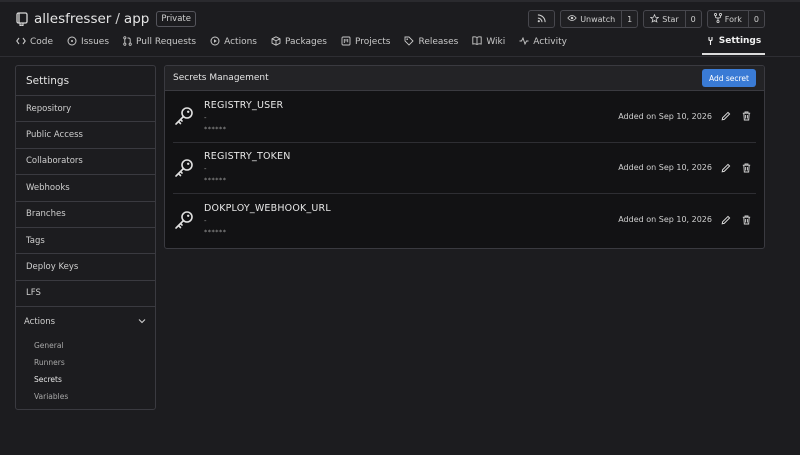 The width and height of the screenshot is (800, 455). I want to click on sidebar-subitem-runners: Runners, so click(85, 362).